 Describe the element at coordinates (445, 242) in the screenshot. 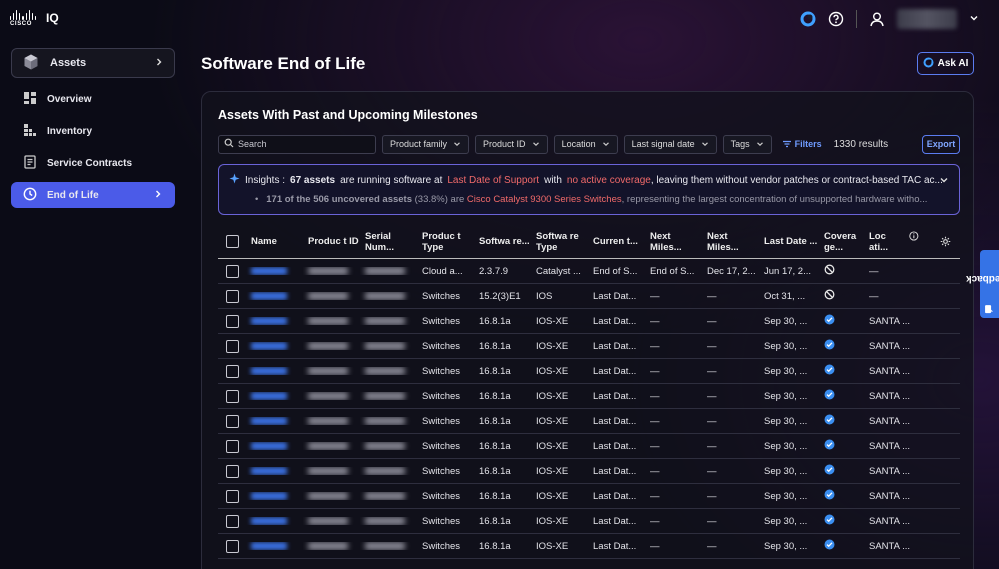

I see `col-header-product-type: Produc t Type` at that location.